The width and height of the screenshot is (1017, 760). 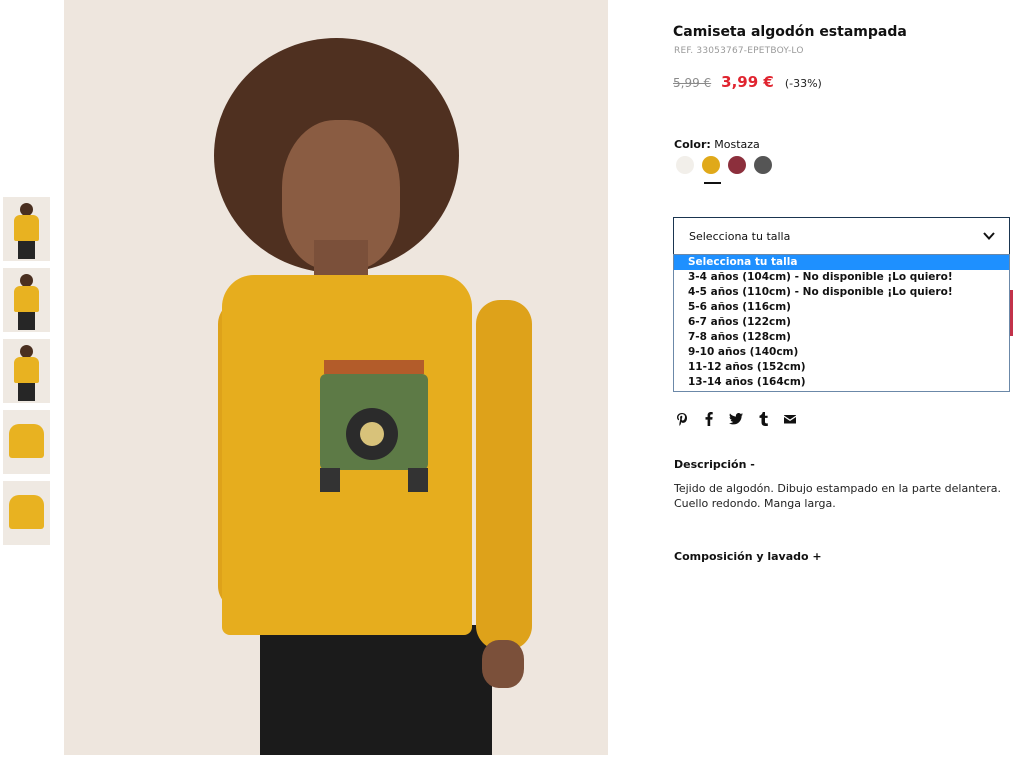 I want to click on model-pants, so click(x=376, y=690).